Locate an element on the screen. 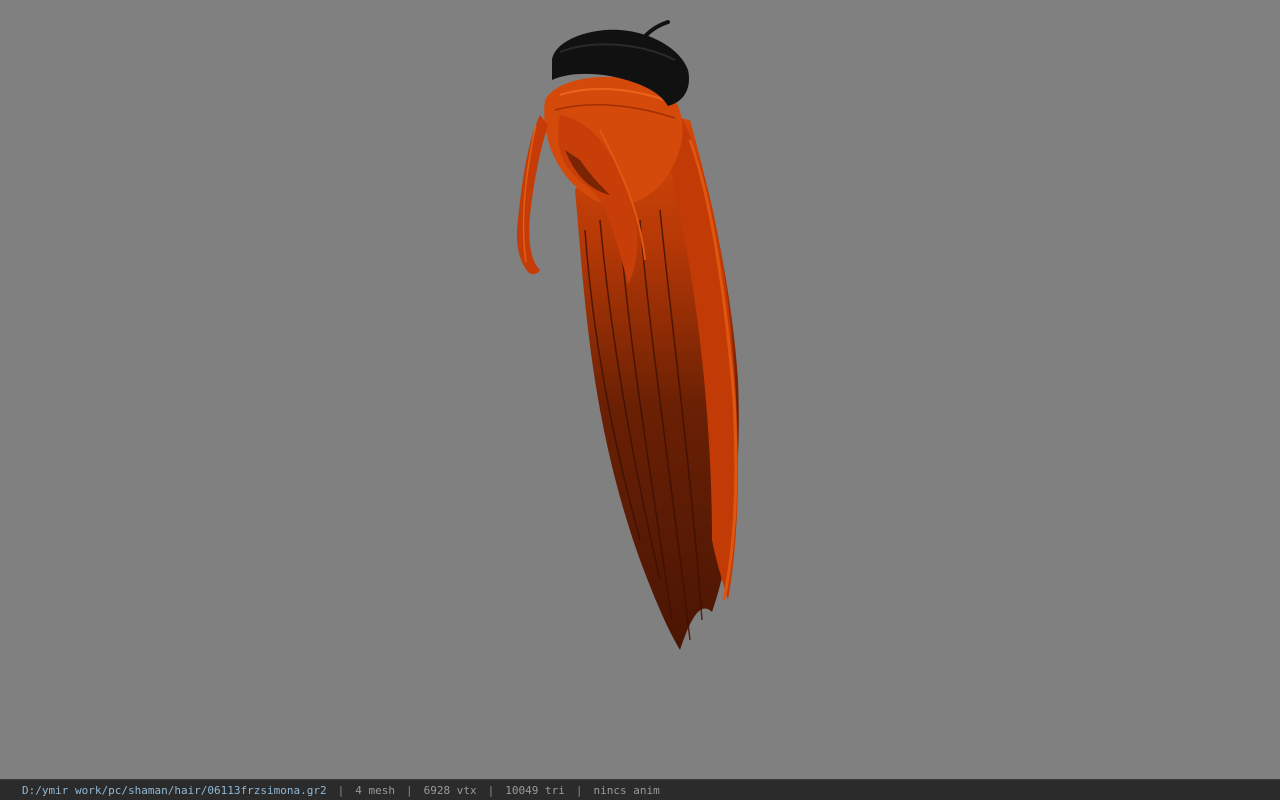  vertex-count: 6928 vtx is located at coordinates (450, 790).